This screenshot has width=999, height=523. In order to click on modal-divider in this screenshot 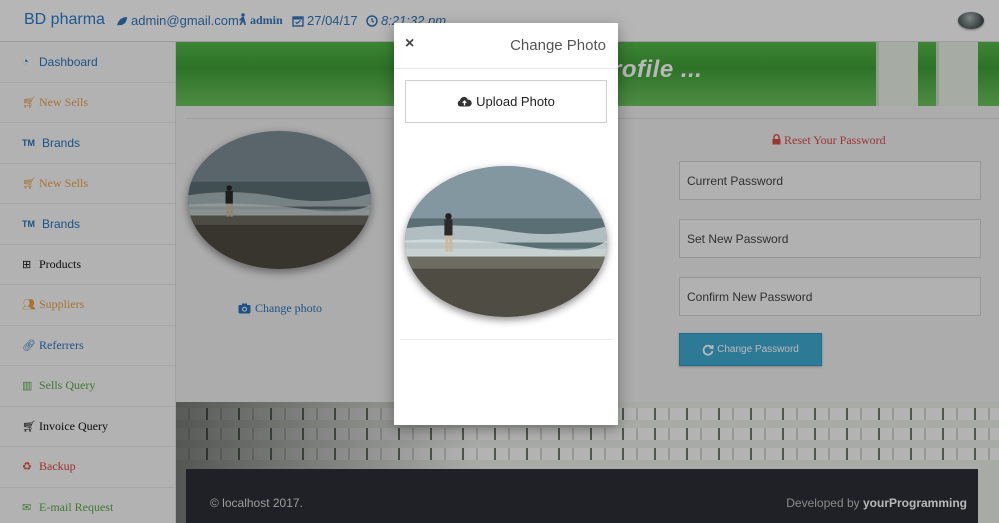, I will do `click(506, 339)`.